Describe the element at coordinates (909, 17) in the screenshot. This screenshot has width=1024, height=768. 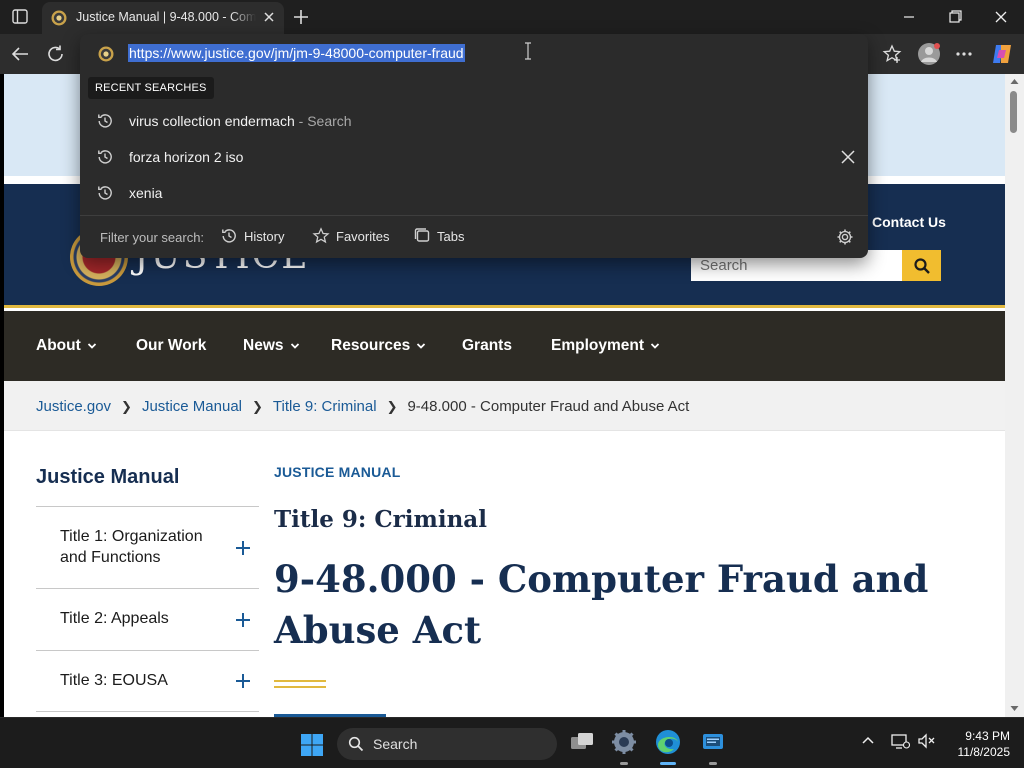
I see `minimize-icon` at that location.